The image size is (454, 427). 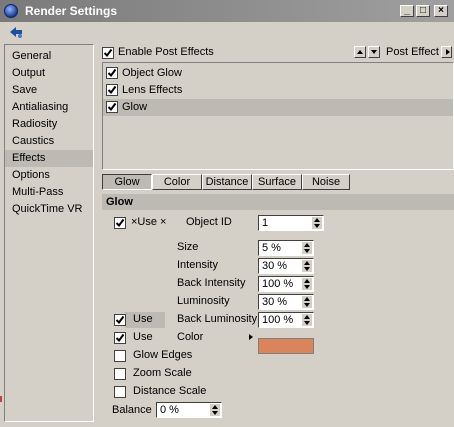 What do you see at coordinates (360, 52) in the screenshot?
I see `move-up-button` at bounding box center [360, 52].